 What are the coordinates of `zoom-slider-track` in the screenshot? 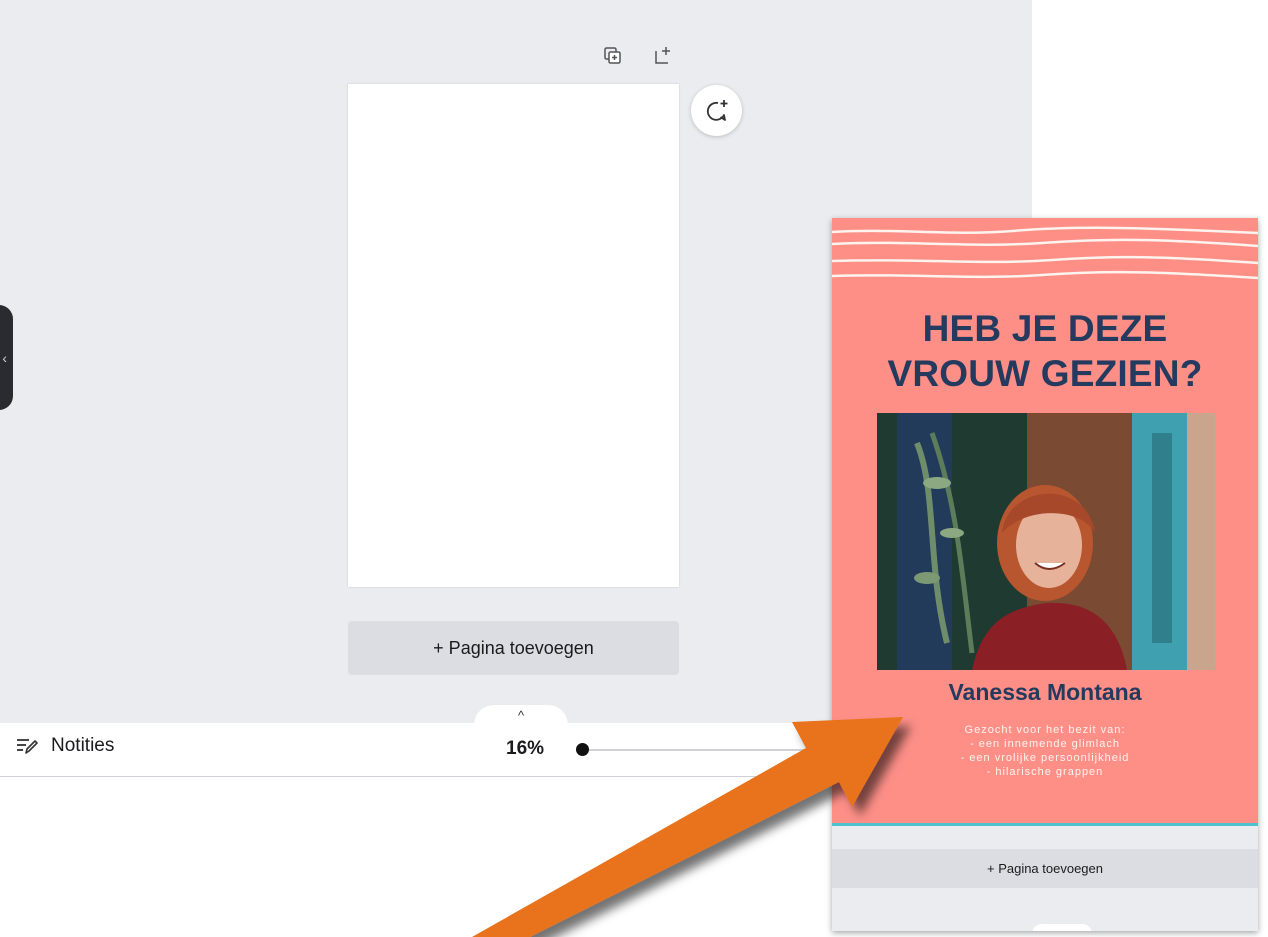 It's located at (702, 750).